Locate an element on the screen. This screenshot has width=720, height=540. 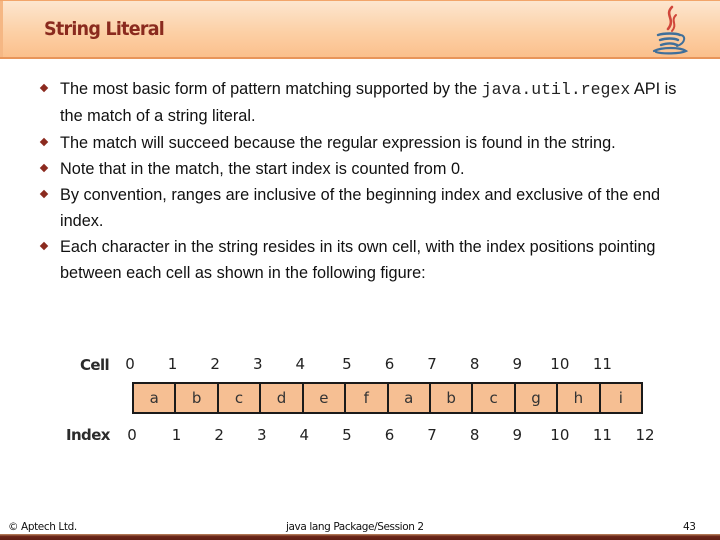
cell-row-label: Cell is located at coordinates (95, 365).